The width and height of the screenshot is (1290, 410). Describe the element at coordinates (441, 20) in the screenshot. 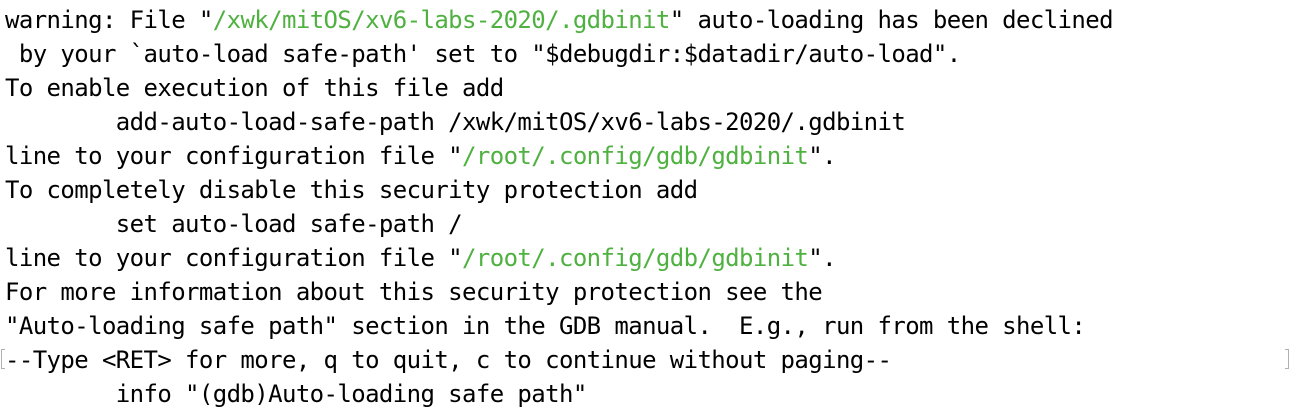

I see `gdbinit-path: /xwk/mitOS/xv6-labs-2020/.gdbinit` at that location.